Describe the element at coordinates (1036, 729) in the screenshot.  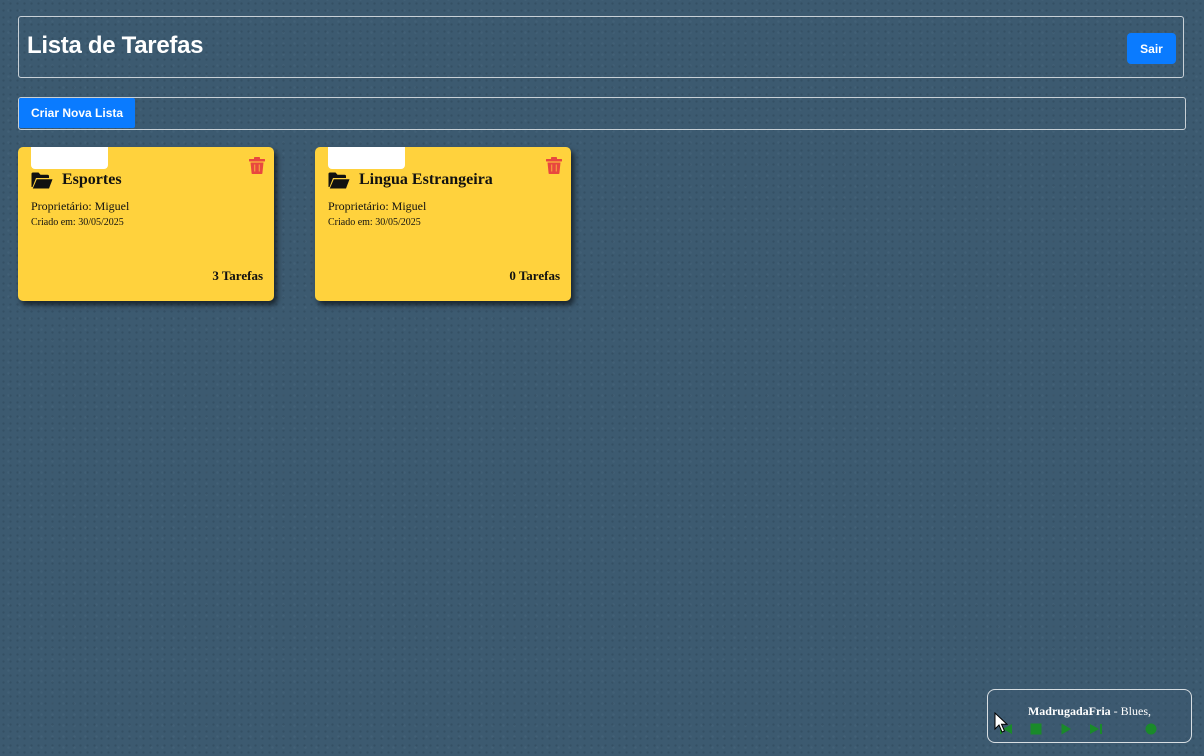
I see `stop-icon` at that location.